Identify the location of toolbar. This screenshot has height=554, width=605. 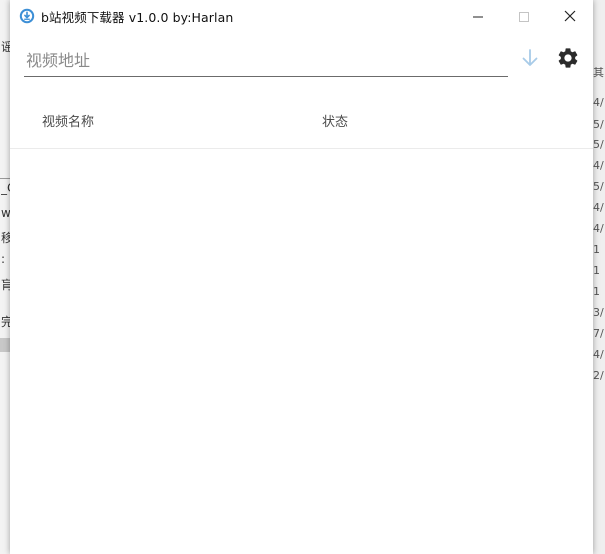
(301, 62).